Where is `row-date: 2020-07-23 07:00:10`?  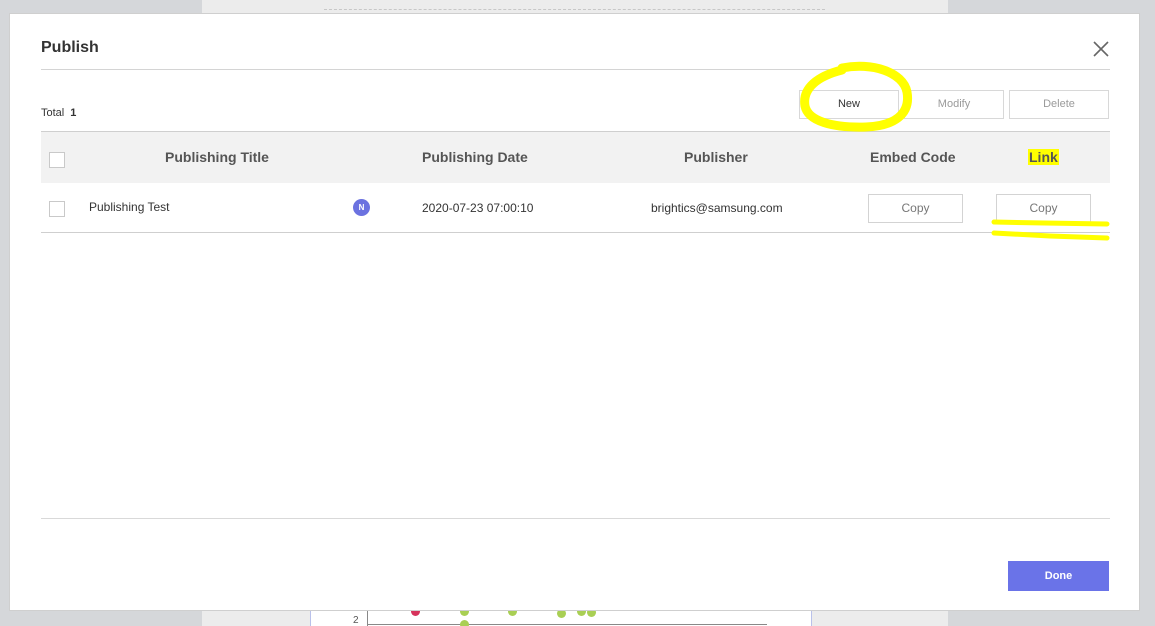
row-date: 2020-07-23 07:00:10 is located at coordinates (478, 208).